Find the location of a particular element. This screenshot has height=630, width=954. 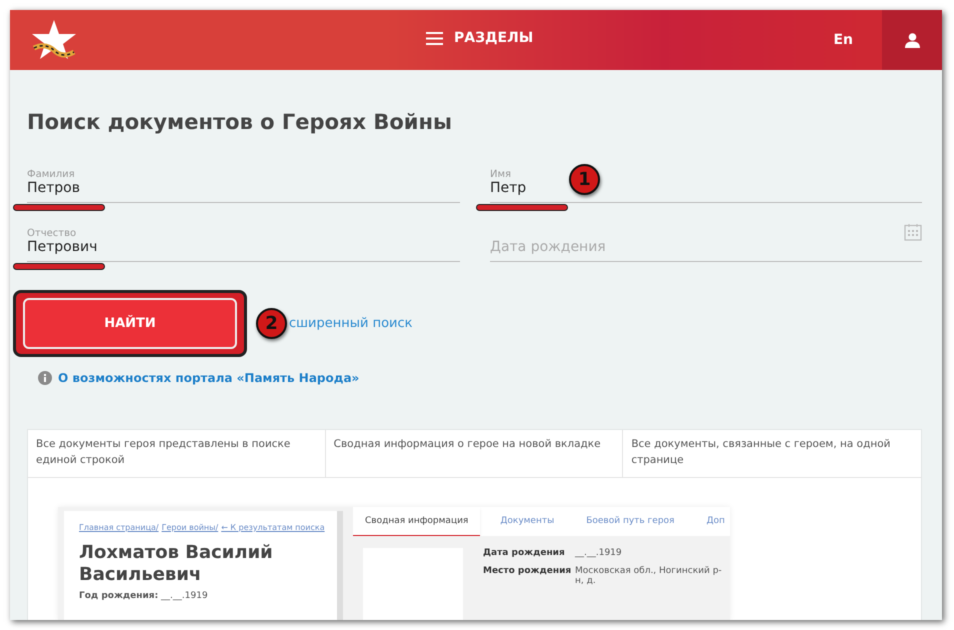

field-label: Имя is located at coordinates (501, 174).